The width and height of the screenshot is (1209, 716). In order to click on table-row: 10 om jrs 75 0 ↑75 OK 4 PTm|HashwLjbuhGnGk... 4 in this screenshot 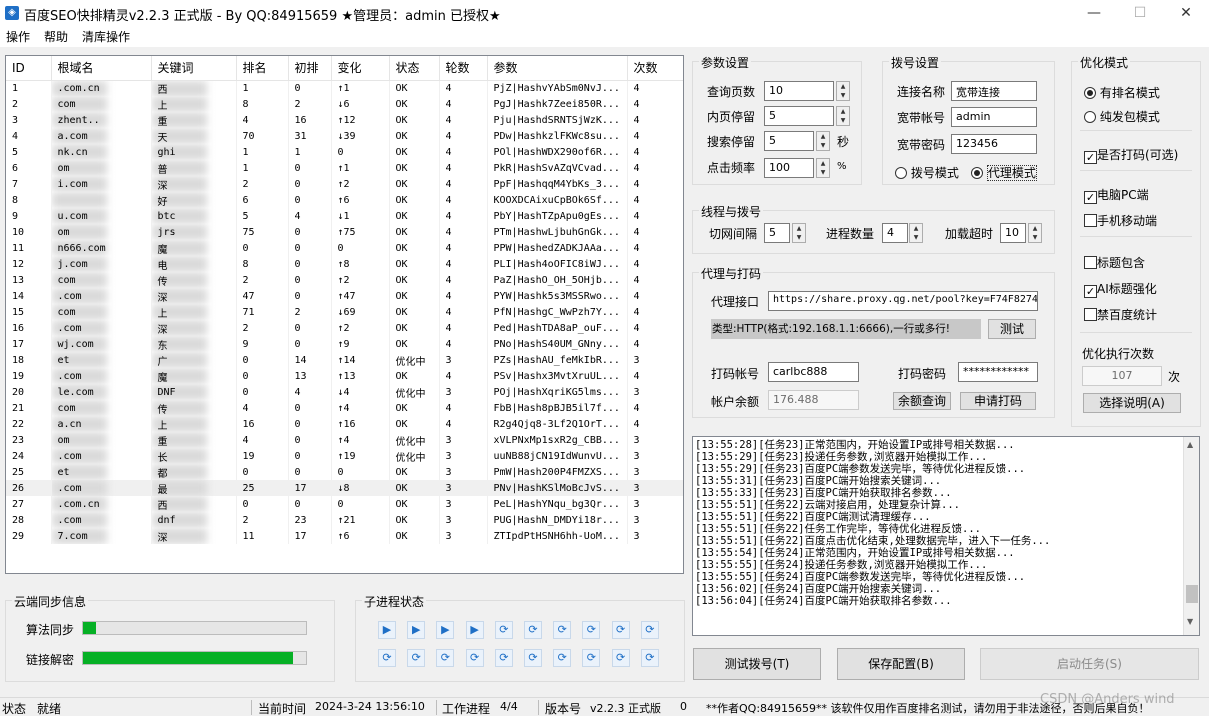, I will do `click(344, 232)`.